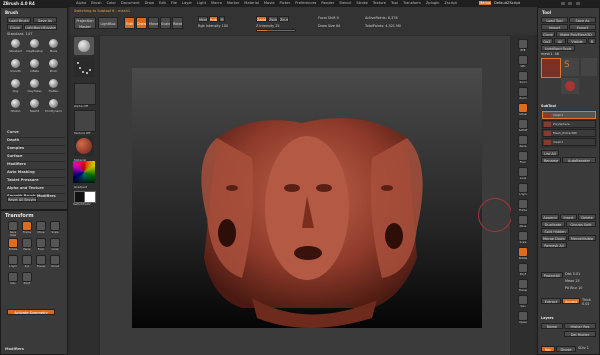  I want to click on insert-button: Insert, so click(568, 217).